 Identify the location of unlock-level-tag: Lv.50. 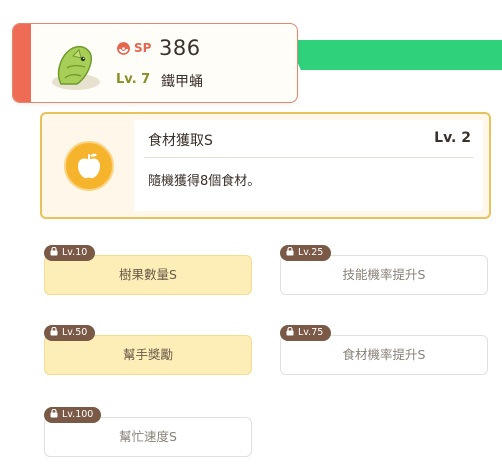
(70, 333).